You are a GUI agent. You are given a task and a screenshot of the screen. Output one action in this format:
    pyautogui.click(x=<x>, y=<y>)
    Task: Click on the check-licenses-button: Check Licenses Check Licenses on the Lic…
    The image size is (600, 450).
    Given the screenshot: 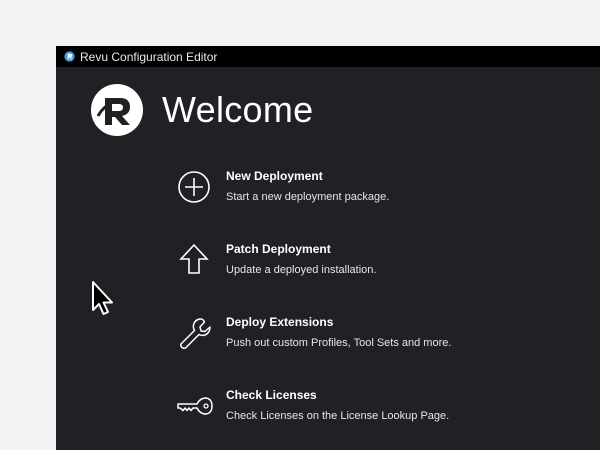 What is the action you would take?
    pyautogui.click(x=374, y=412)
    